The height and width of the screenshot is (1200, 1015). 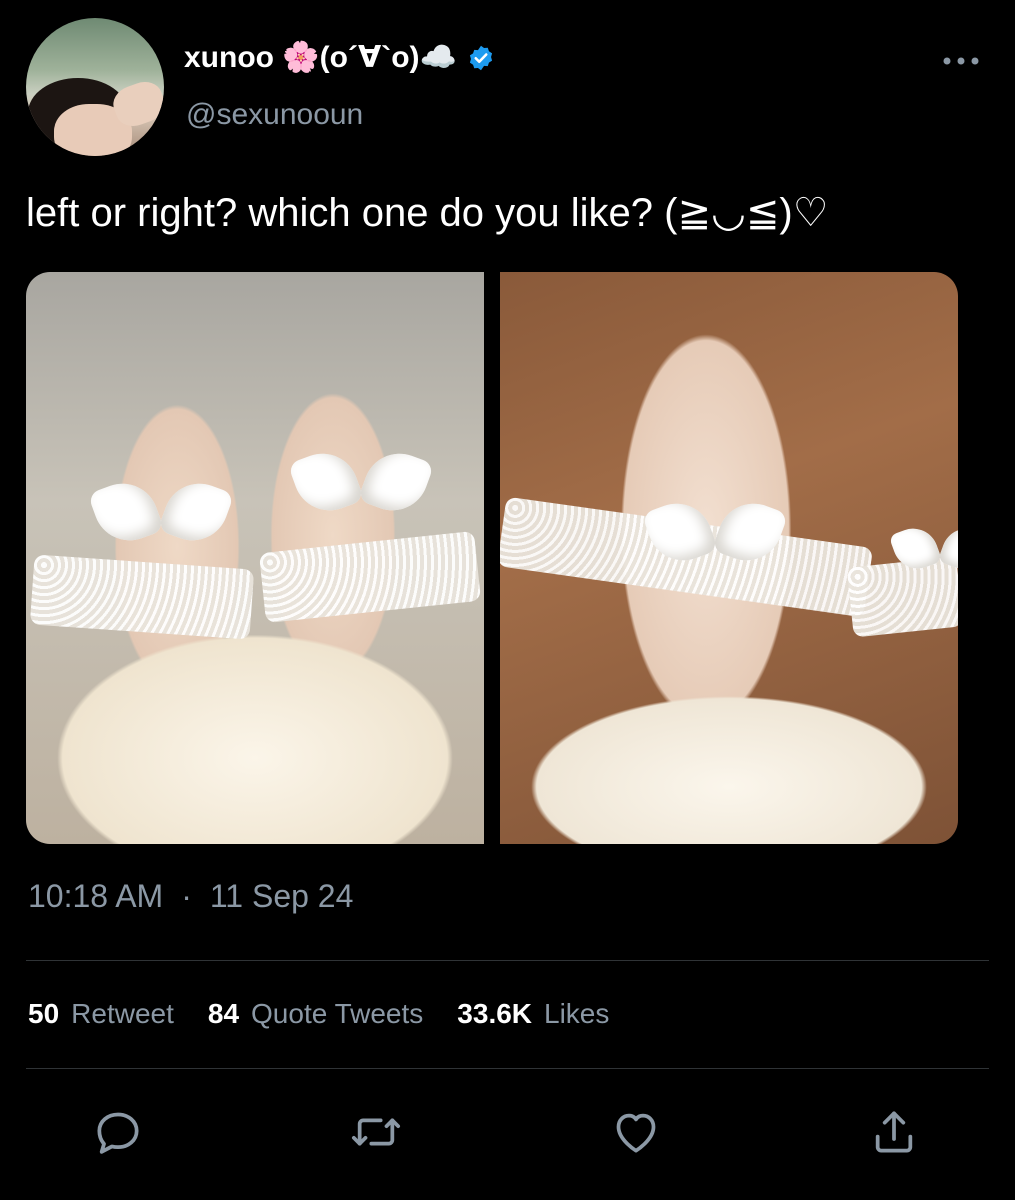 I want to click on reply-icon, so click(x=118, y=1132).